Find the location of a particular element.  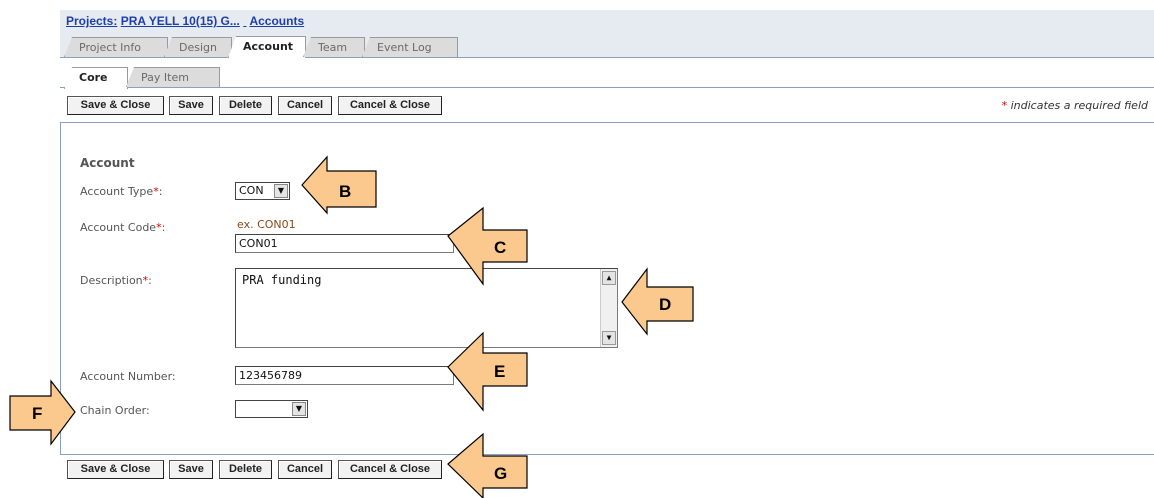

callout-f: F is located at coordinates (37, 413).